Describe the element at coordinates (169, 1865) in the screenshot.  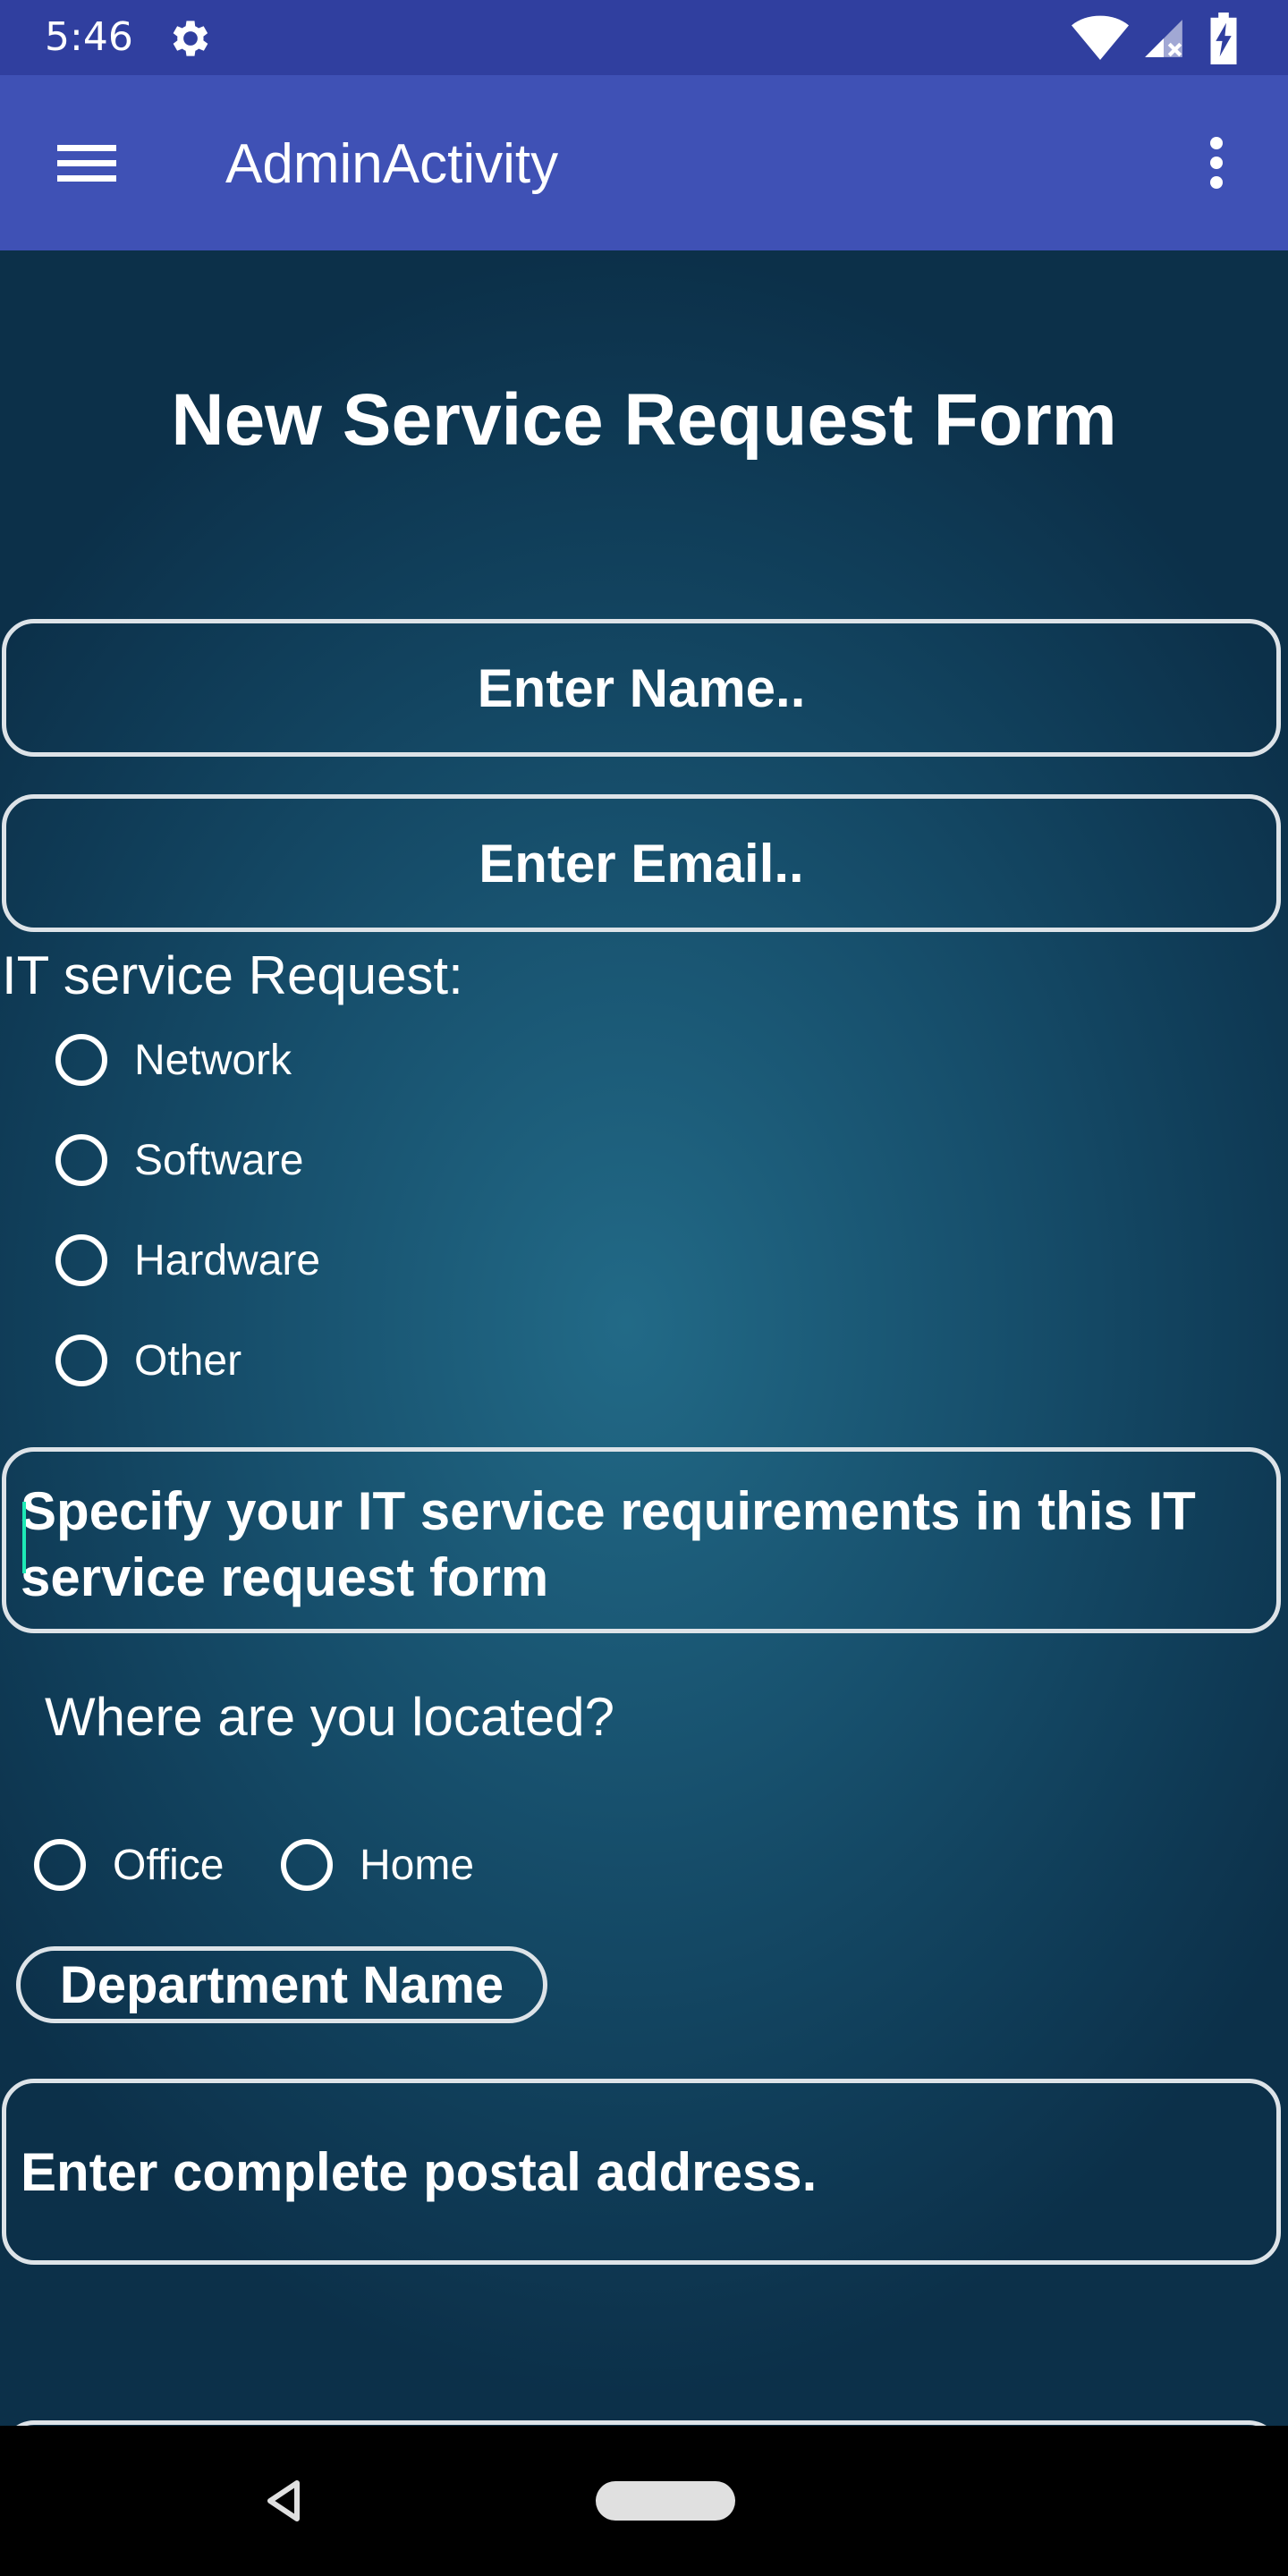
I see `radio-label: Office` at that location.